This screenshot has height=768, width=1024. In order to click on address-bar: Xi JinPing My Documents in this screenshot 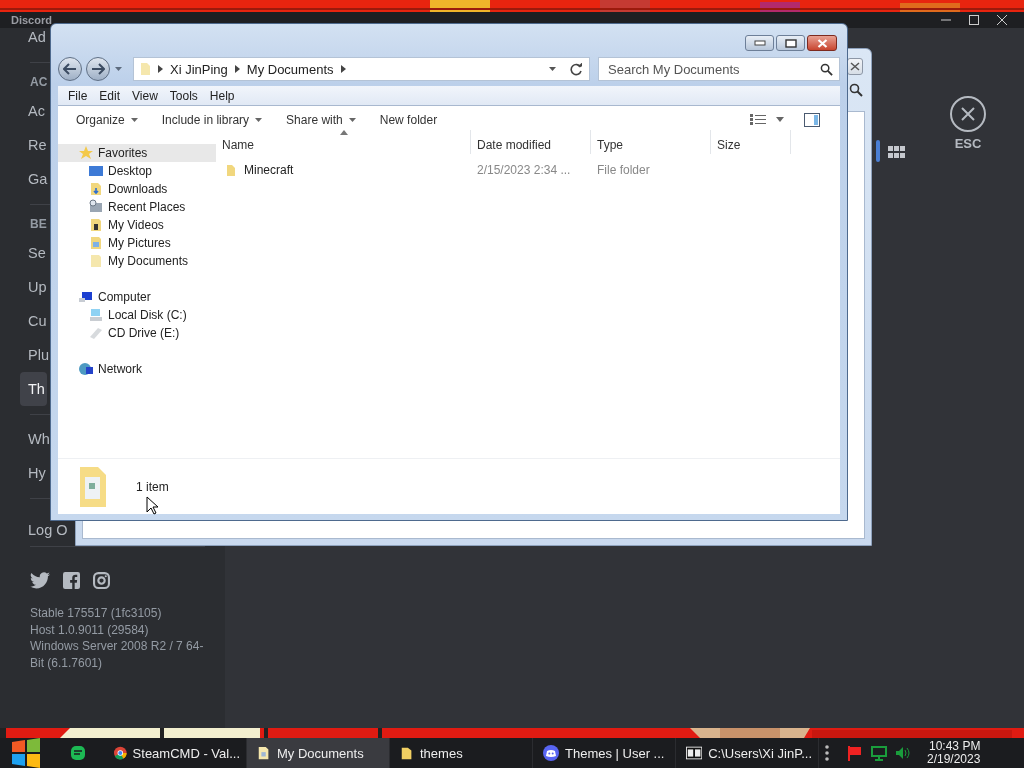, I will do `click(361, 69)`.